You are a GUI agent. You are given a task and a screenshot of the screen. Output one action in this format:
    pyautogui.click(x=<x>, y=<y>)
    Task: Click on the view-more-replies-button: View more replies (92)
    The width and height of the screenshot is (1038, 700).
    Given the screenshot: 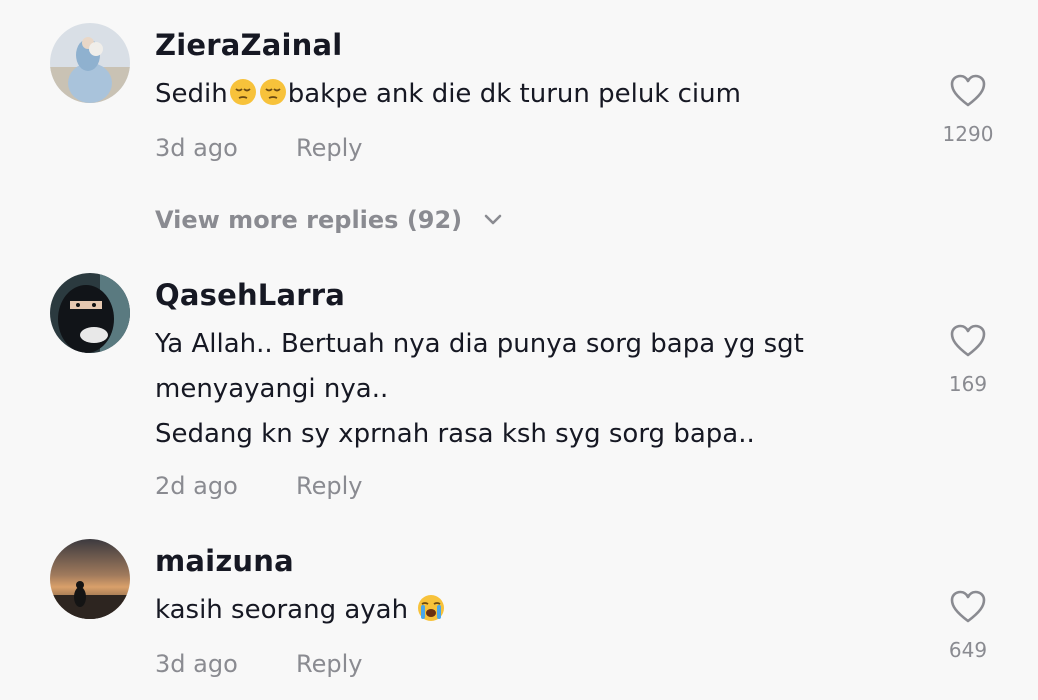 What is the action you would take?
    pyautogui.click(x=329, y=220)
    